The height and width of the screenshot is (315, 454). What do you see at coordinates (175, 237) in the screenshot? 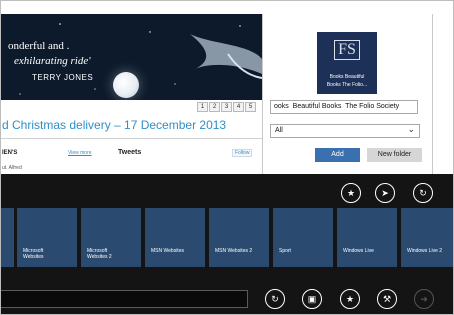
I see `favorite-tile: MSN Websites` at bounding box center [175, 237].